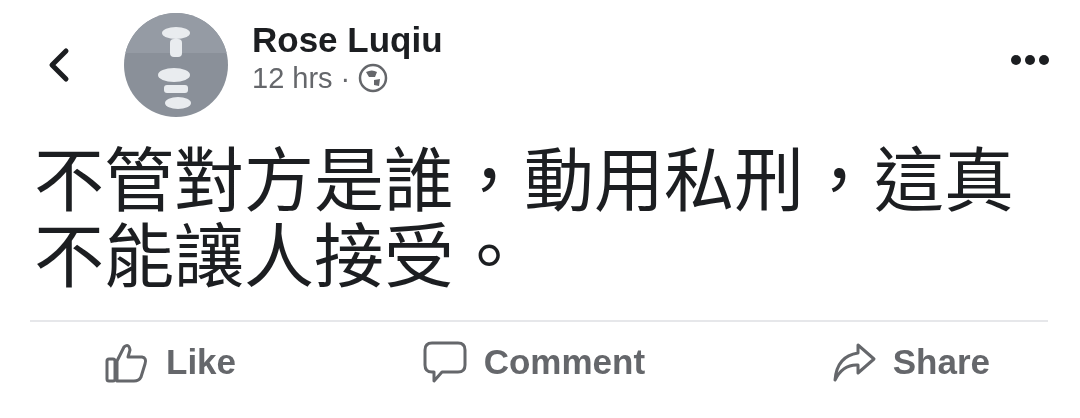 The height and width of the screenshot is (418, 1080). I want to click on globe-icon, so click(373, 78).